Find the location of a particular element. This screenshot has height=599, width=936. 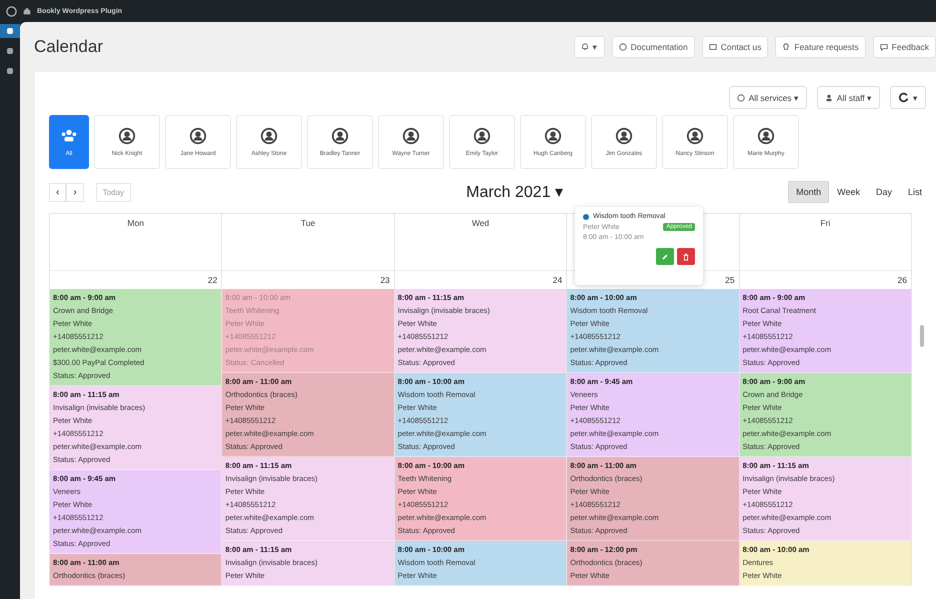

person-icon is located at coordinates (828, 98).